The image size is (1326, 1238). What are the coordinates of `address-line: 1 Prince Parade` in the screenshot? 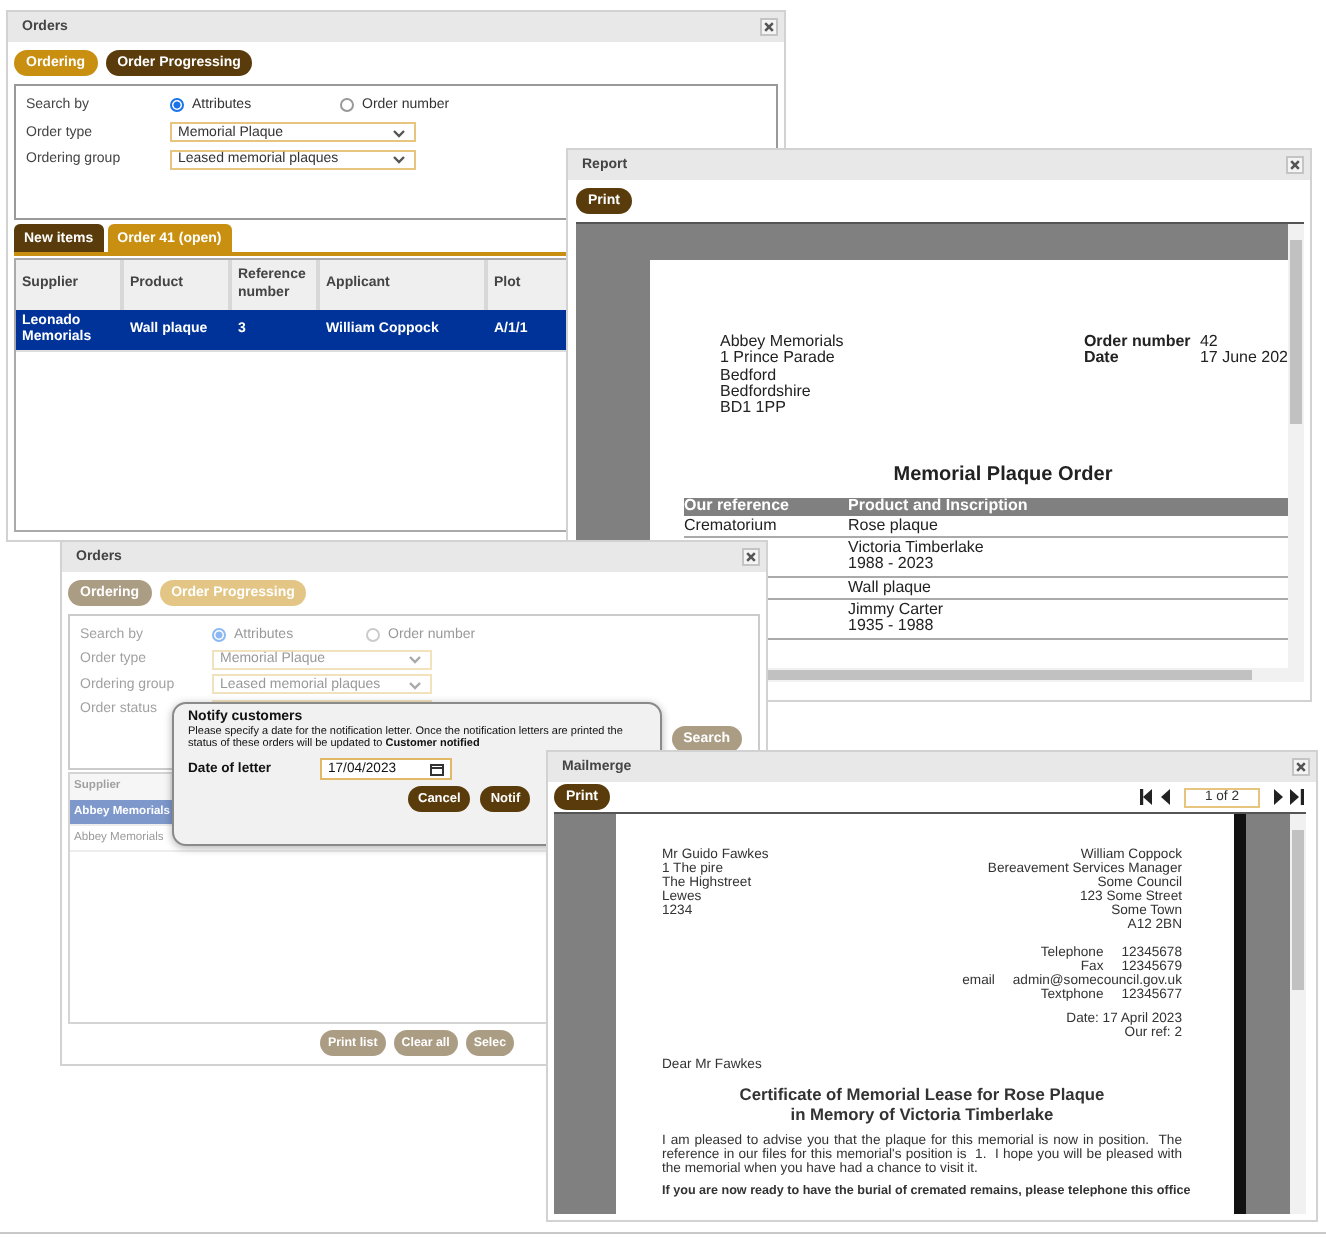 It's located at (778, 359).